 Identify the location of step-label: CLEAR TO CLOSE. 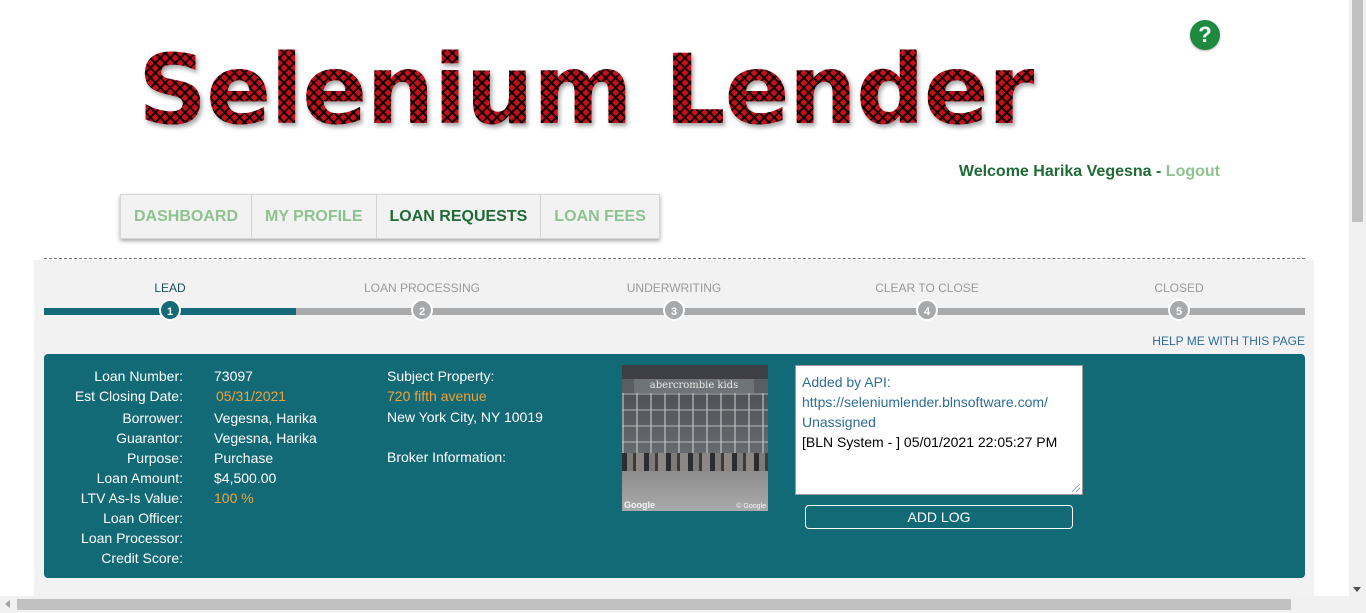
(927, 288).